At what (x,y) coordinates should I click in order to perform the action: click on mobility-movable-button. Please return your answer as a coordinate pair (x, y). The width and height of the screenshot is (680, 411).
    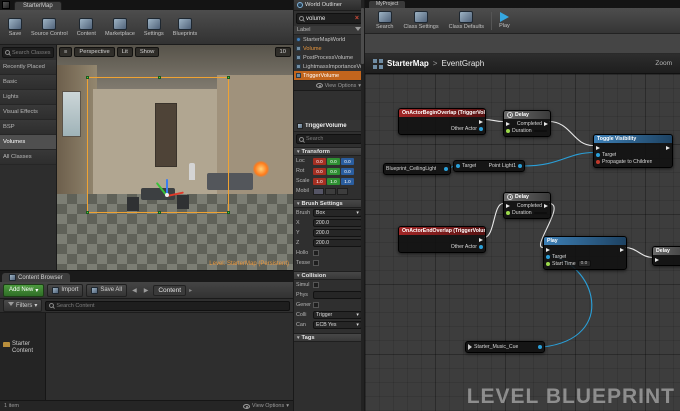
    Looking at the image, I should click on (342, 191).